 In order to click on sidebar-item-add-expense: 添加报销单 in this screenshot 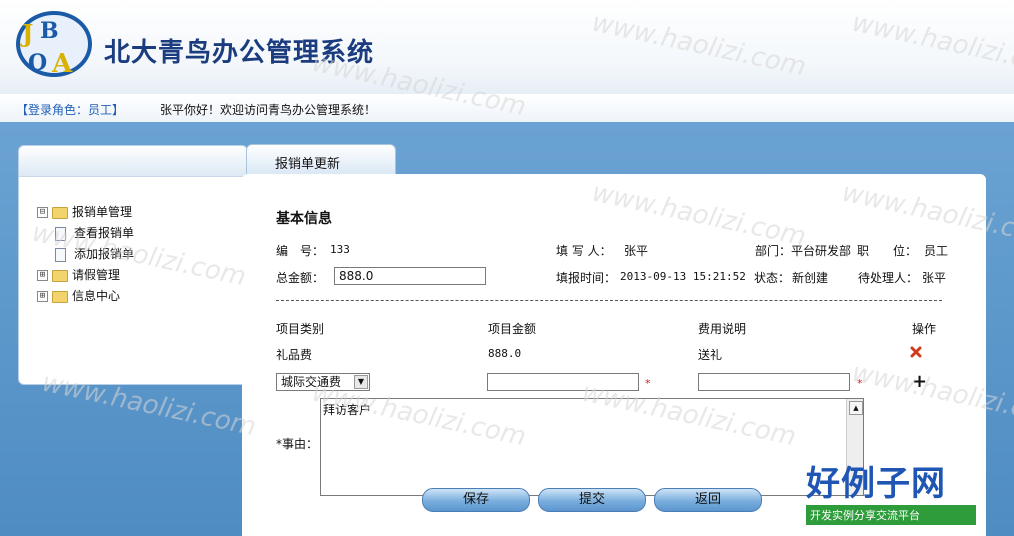, I will do `click(85, 254)`.